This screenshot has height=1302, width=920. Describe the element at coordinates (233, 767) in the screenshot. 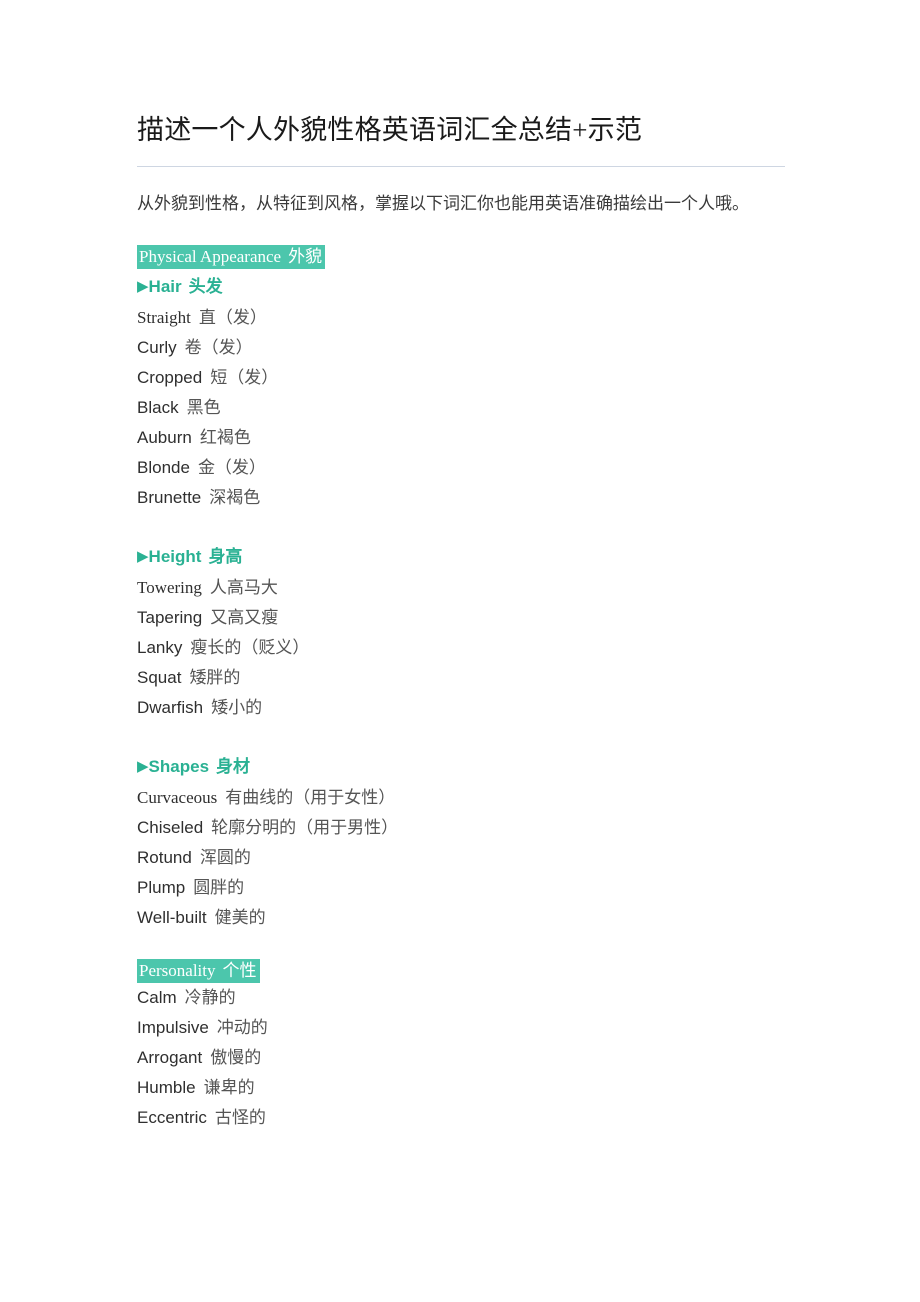

I see `group-heading-cn: 身材` at that location.